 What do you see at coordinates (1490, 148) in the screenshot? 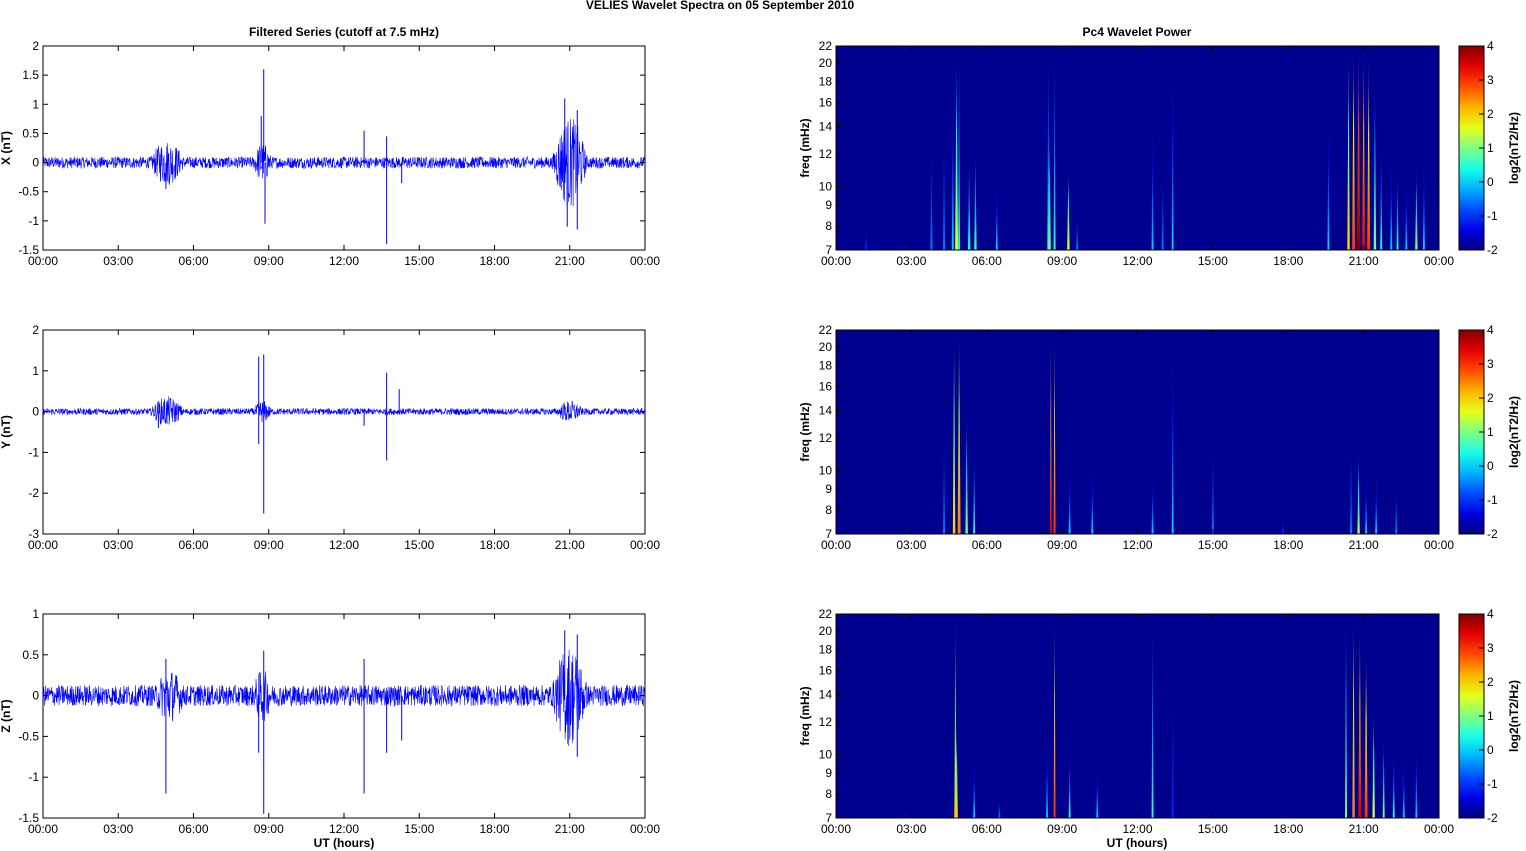
I see `colorbar-tick-label: 1` at bounding box center [1490, 148].